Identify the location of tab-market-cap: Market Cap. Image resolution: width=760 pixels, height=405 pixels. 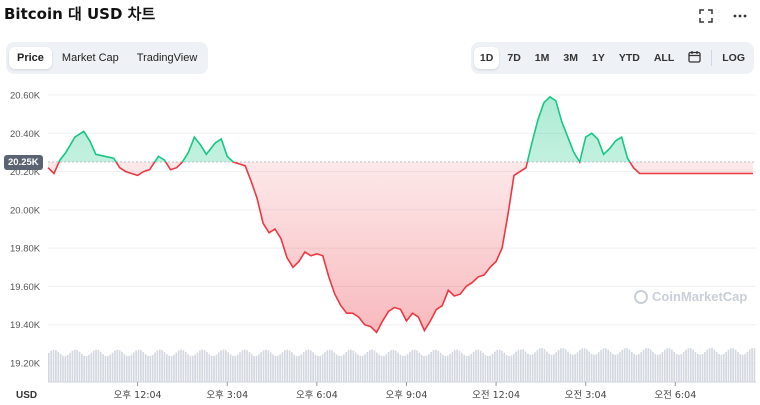
(90, 58).